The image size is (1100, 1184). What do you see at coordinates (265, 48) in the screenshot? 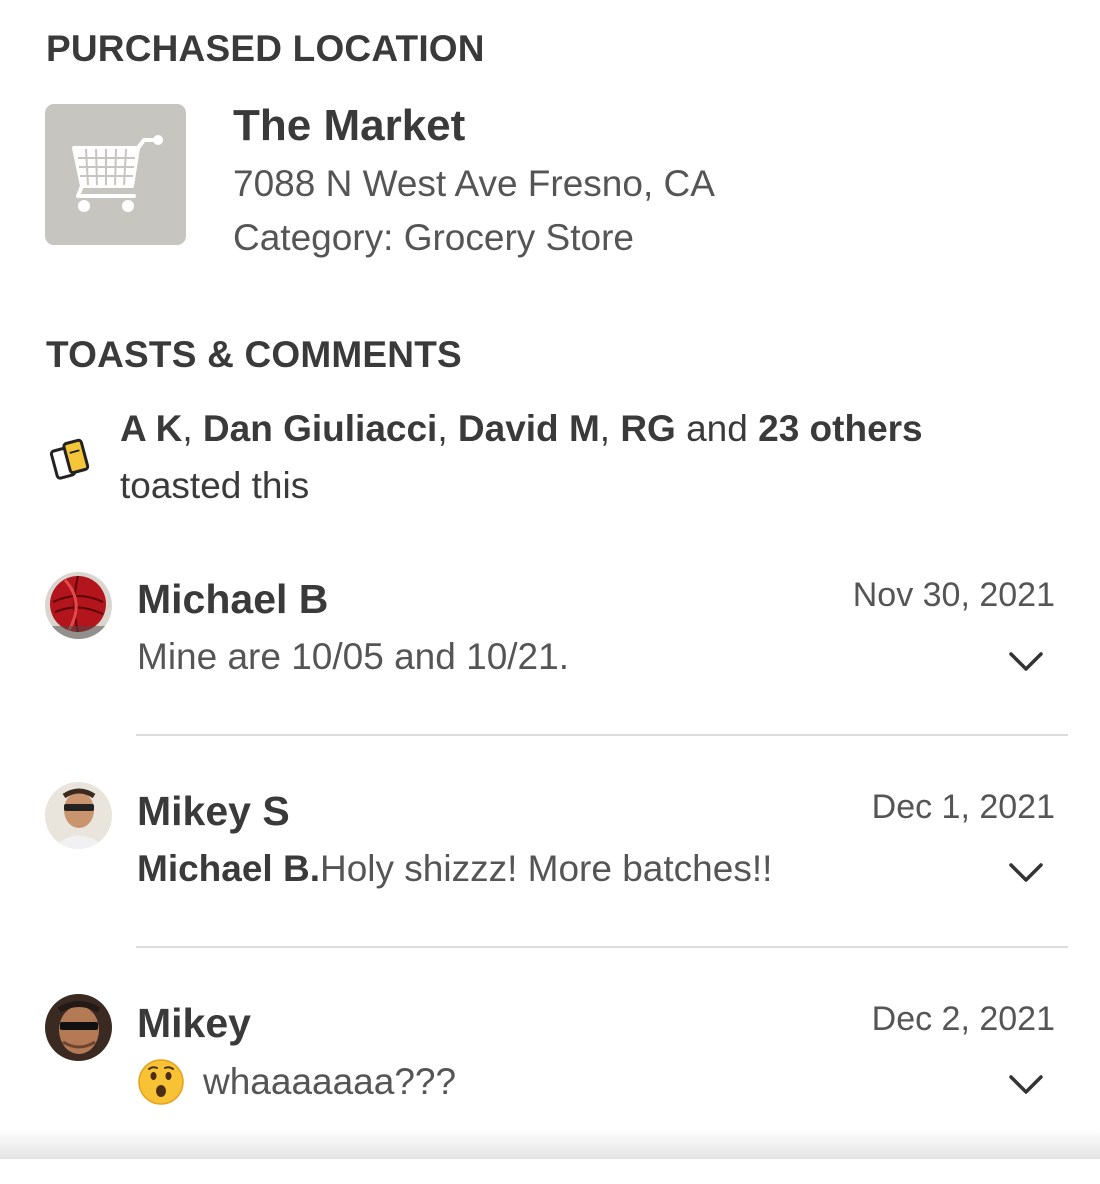
I see `purchased-location-header: PURCHASED LOCATION` at bounding box center [265, 48].